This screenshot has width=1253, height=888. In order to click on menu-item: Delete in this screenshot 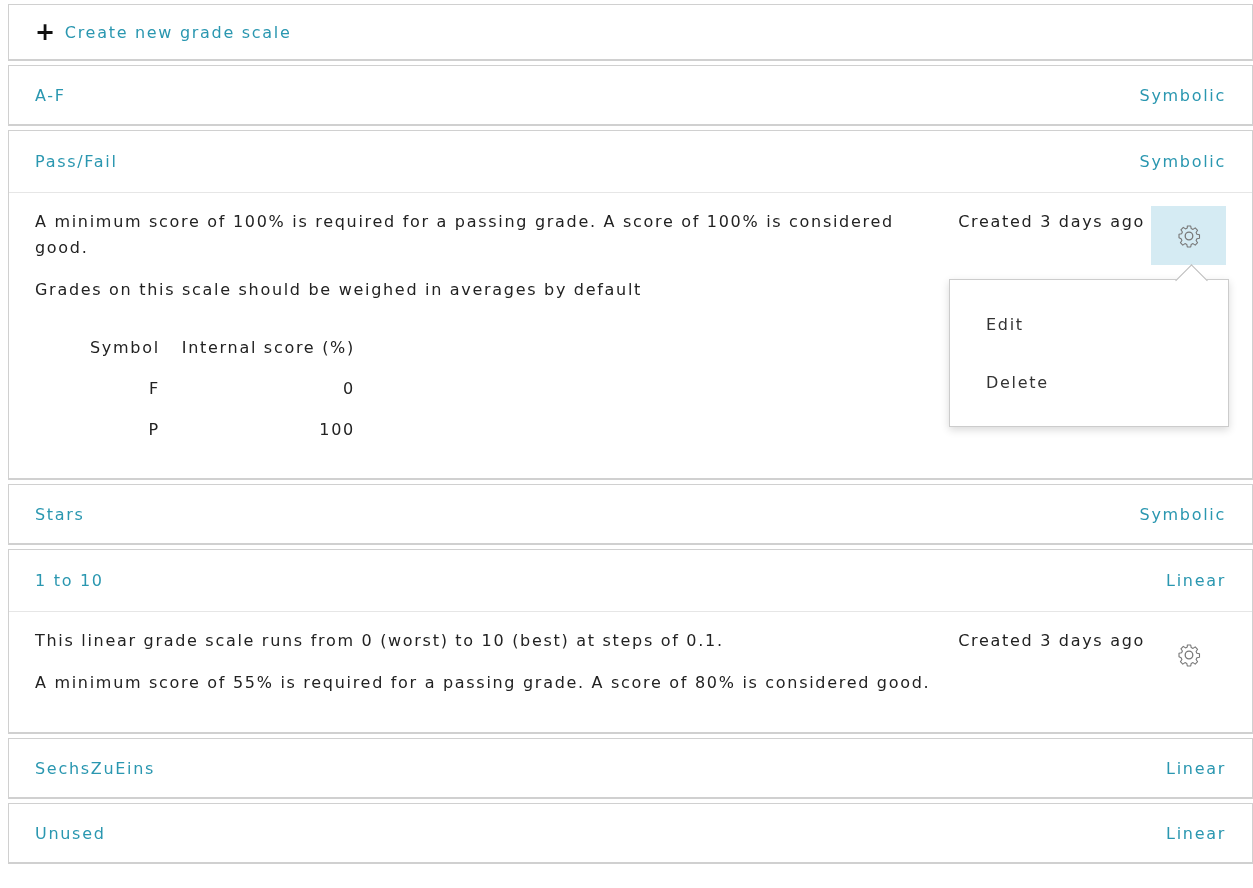, I will do `click(1089, 383)`.